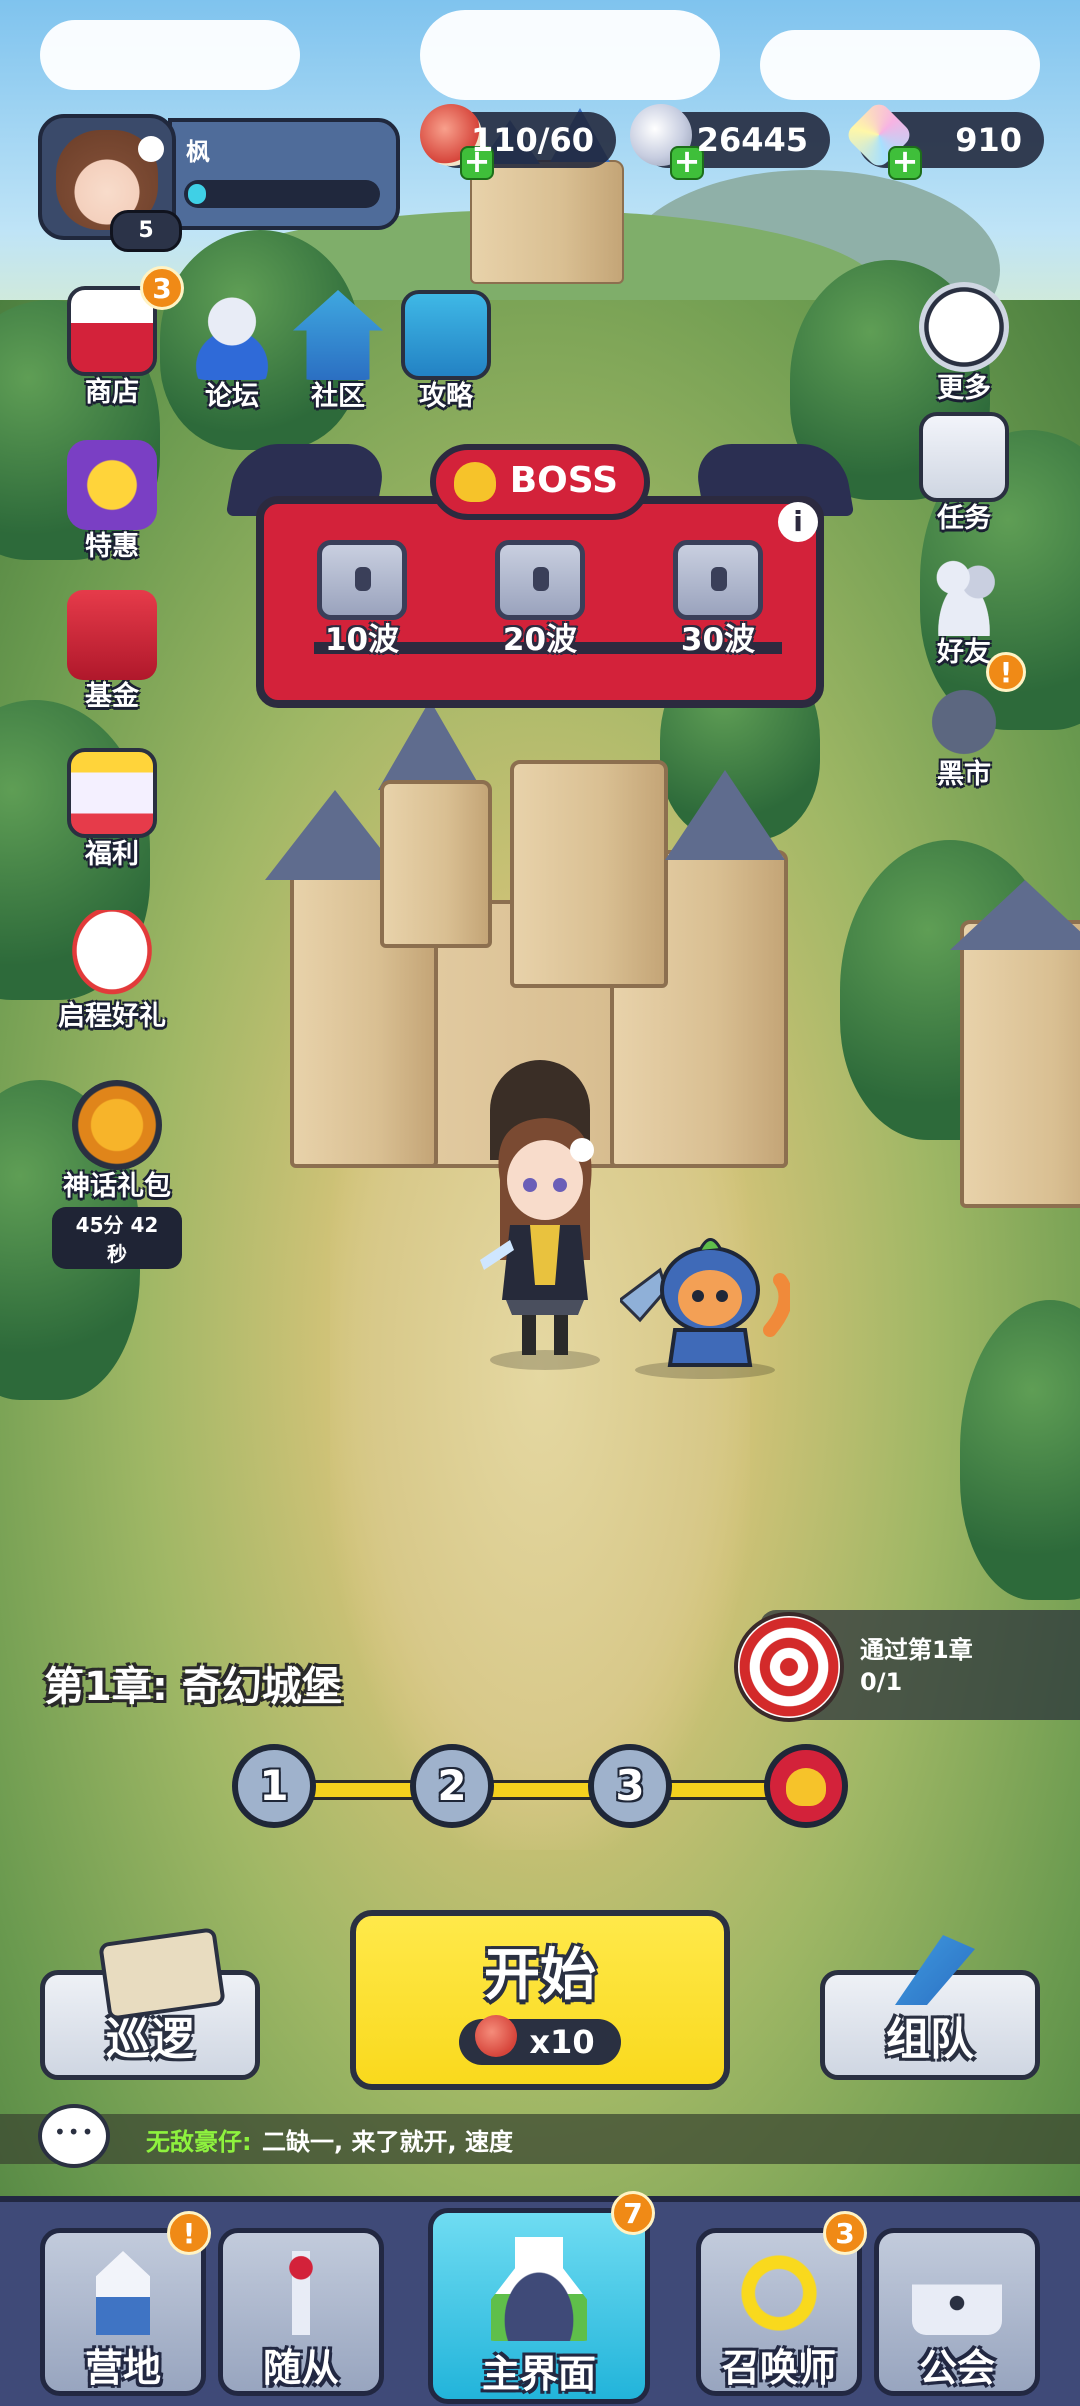  I want to click on tab-guild-label: 公会, so click(956, 2368).